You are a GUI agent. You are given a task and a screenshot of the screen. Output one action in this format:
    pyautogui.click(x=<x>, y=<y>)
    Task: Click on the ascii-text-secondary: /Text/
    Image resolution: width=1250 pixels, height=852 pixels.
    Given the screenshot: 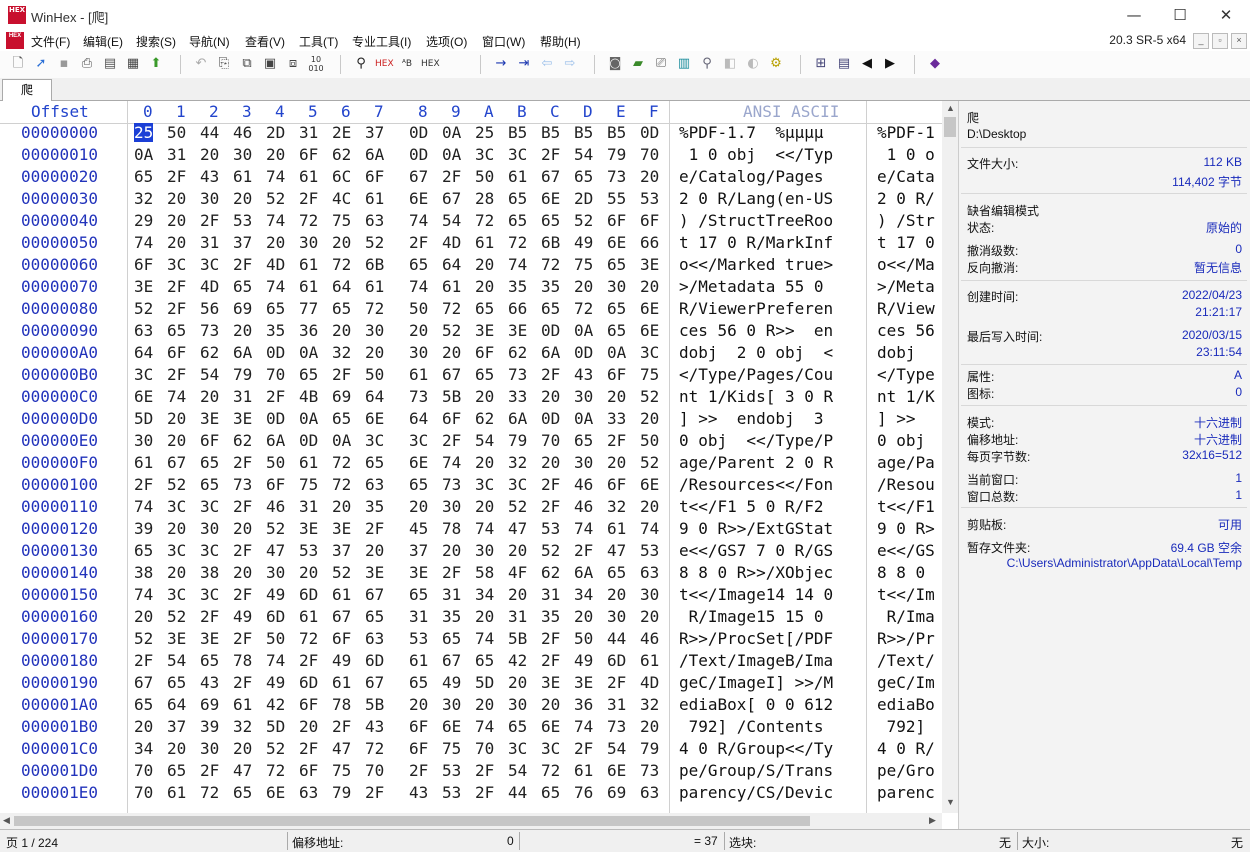 What is the action you would take?
    pyautogui.click(x=906, y=660)
    